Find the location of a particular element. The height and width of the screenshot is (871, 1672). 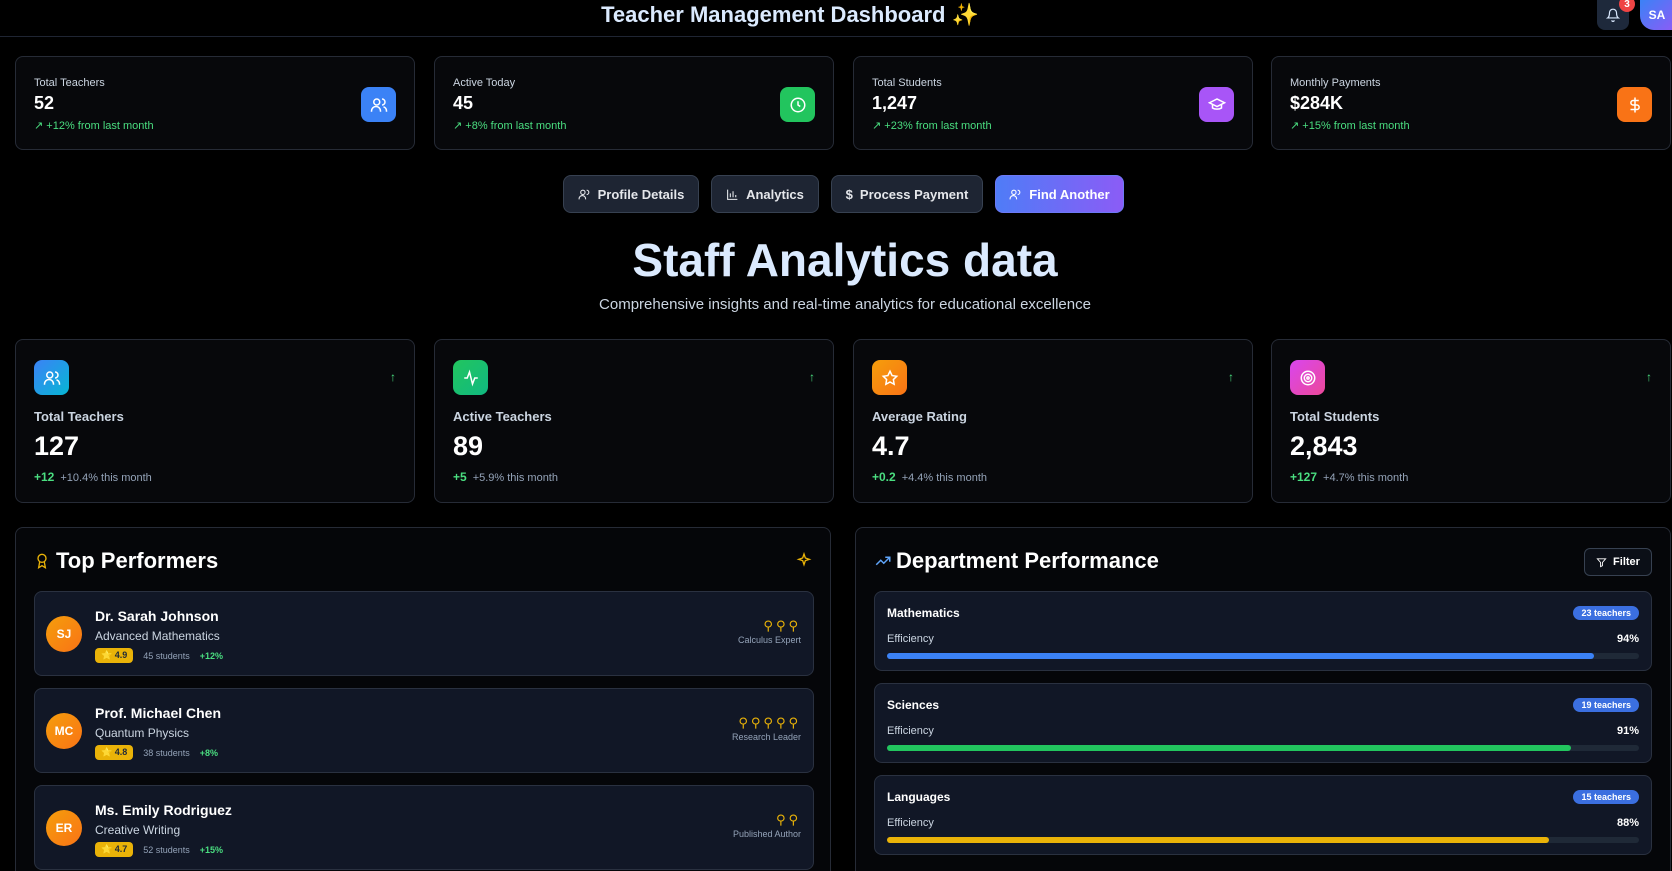

rating-badge: ⭐ 4.9 is located at coordinates (114, 655).